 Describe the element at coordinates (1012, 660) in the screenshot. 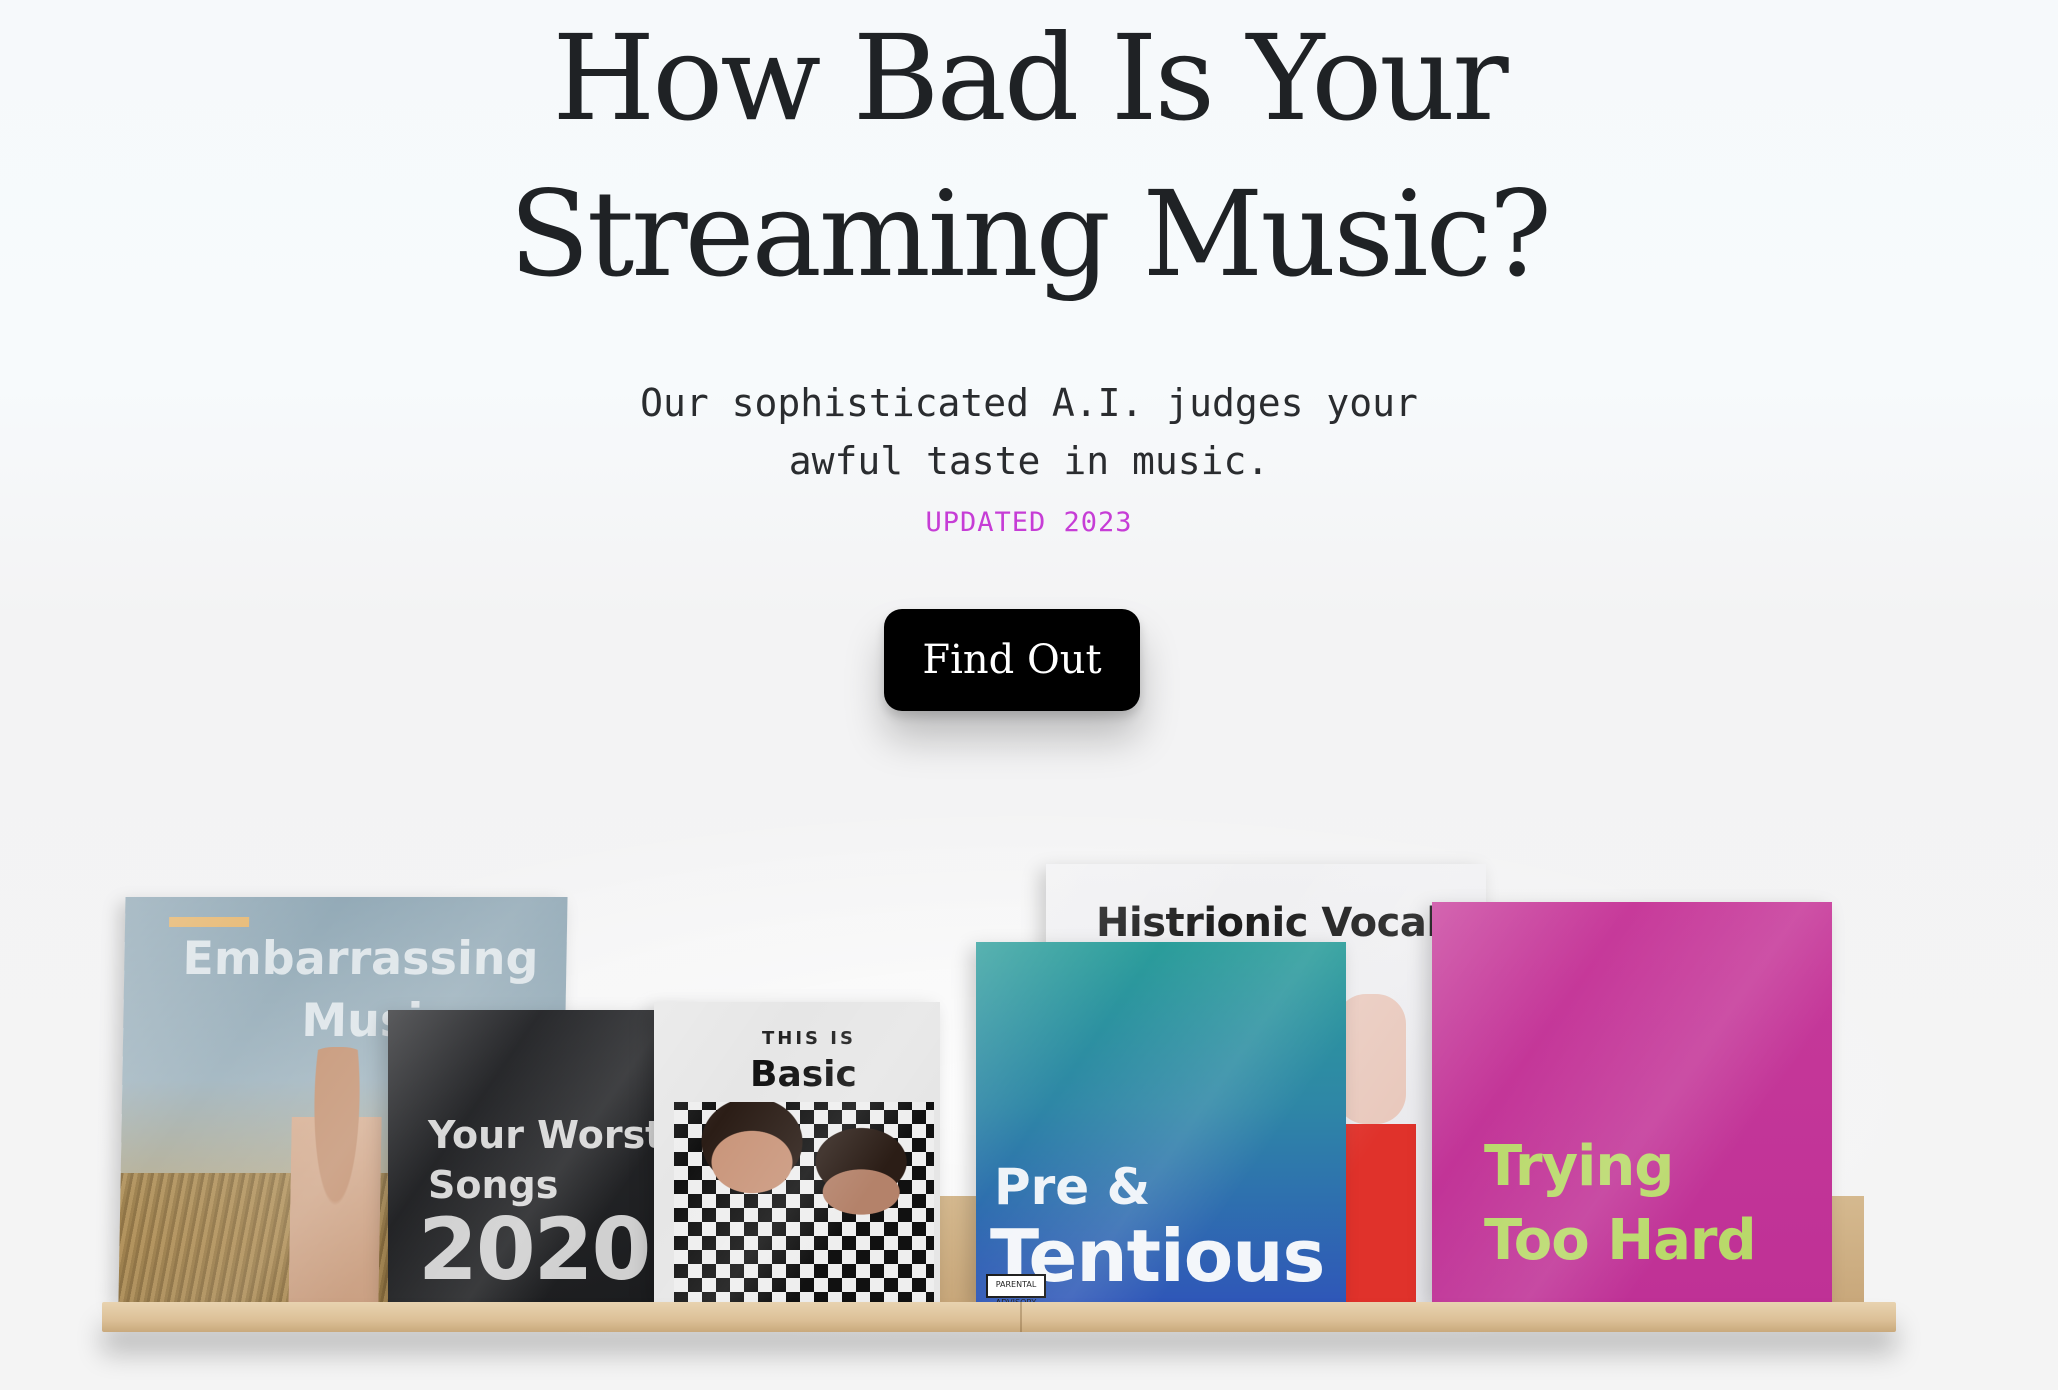

I see `find-out-button: Find Out` at that location.